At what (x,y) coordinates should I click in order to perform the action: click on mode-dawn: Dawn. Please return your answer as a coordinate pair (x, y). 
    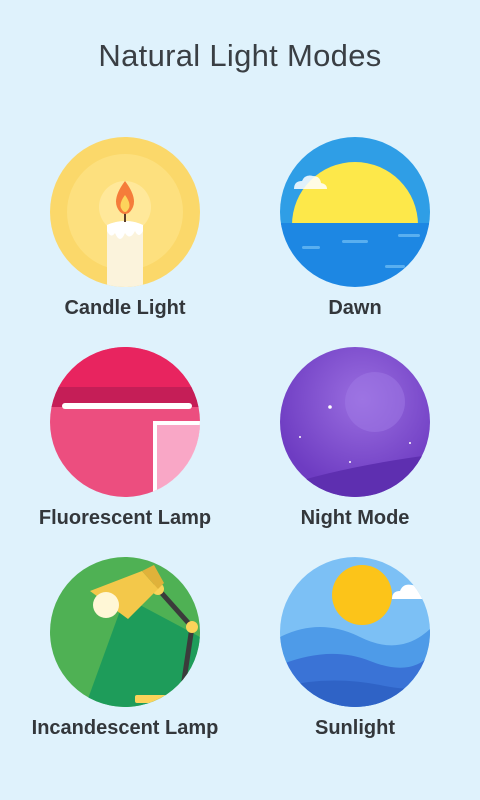
    Looking at the image, I should click on (355, 237).